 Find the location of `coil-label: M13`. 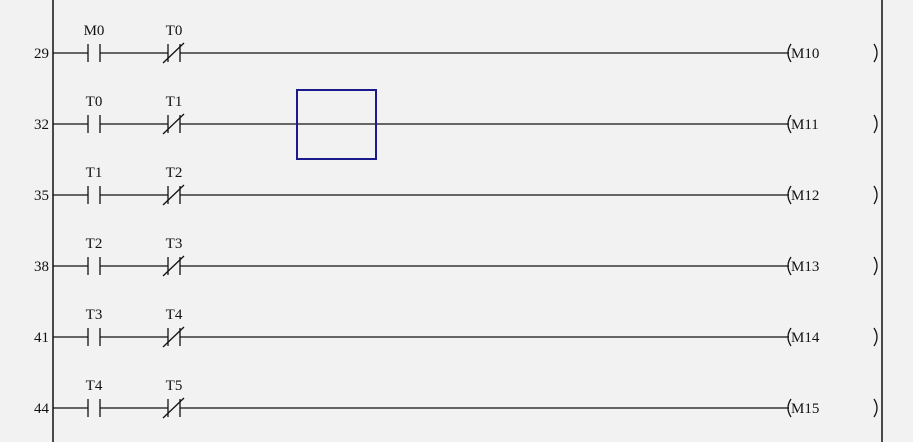

coil-label: M13 is located at coordinates (805, 267).